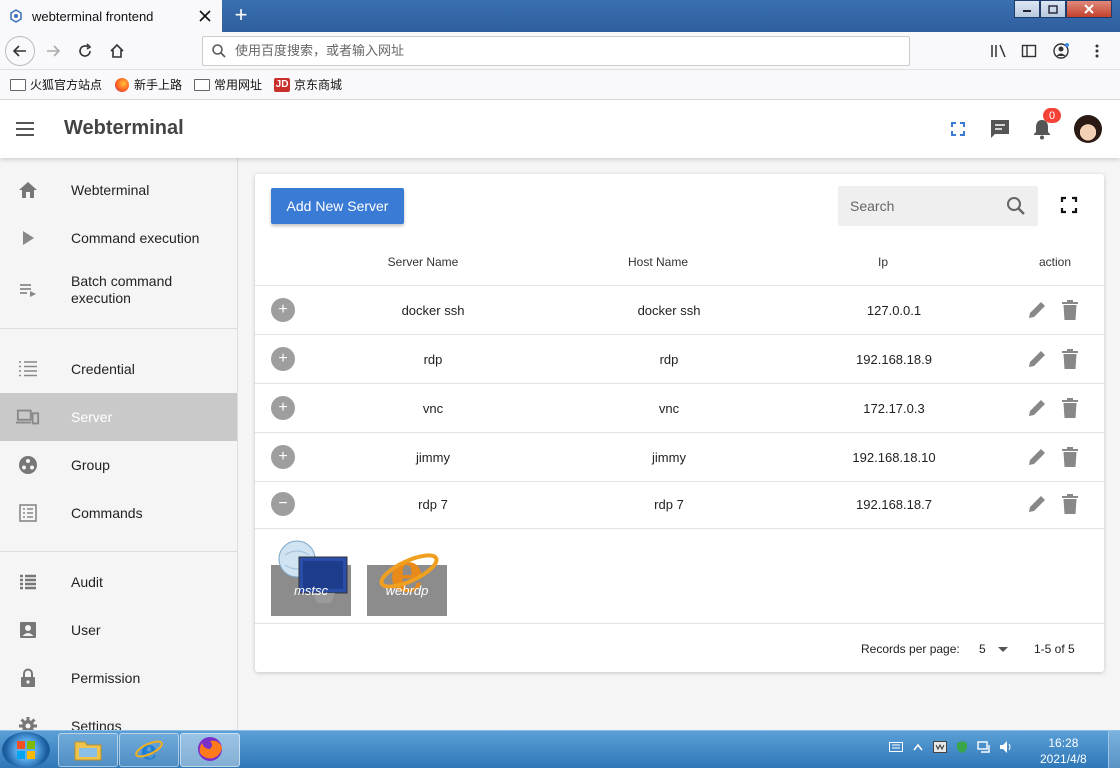 This screenshot has width=1120, height=768. What do you see at coordinates (1097, 51) in the screenshot?
I see `overflow-menu-icon` at bounding box center [1097, 51].